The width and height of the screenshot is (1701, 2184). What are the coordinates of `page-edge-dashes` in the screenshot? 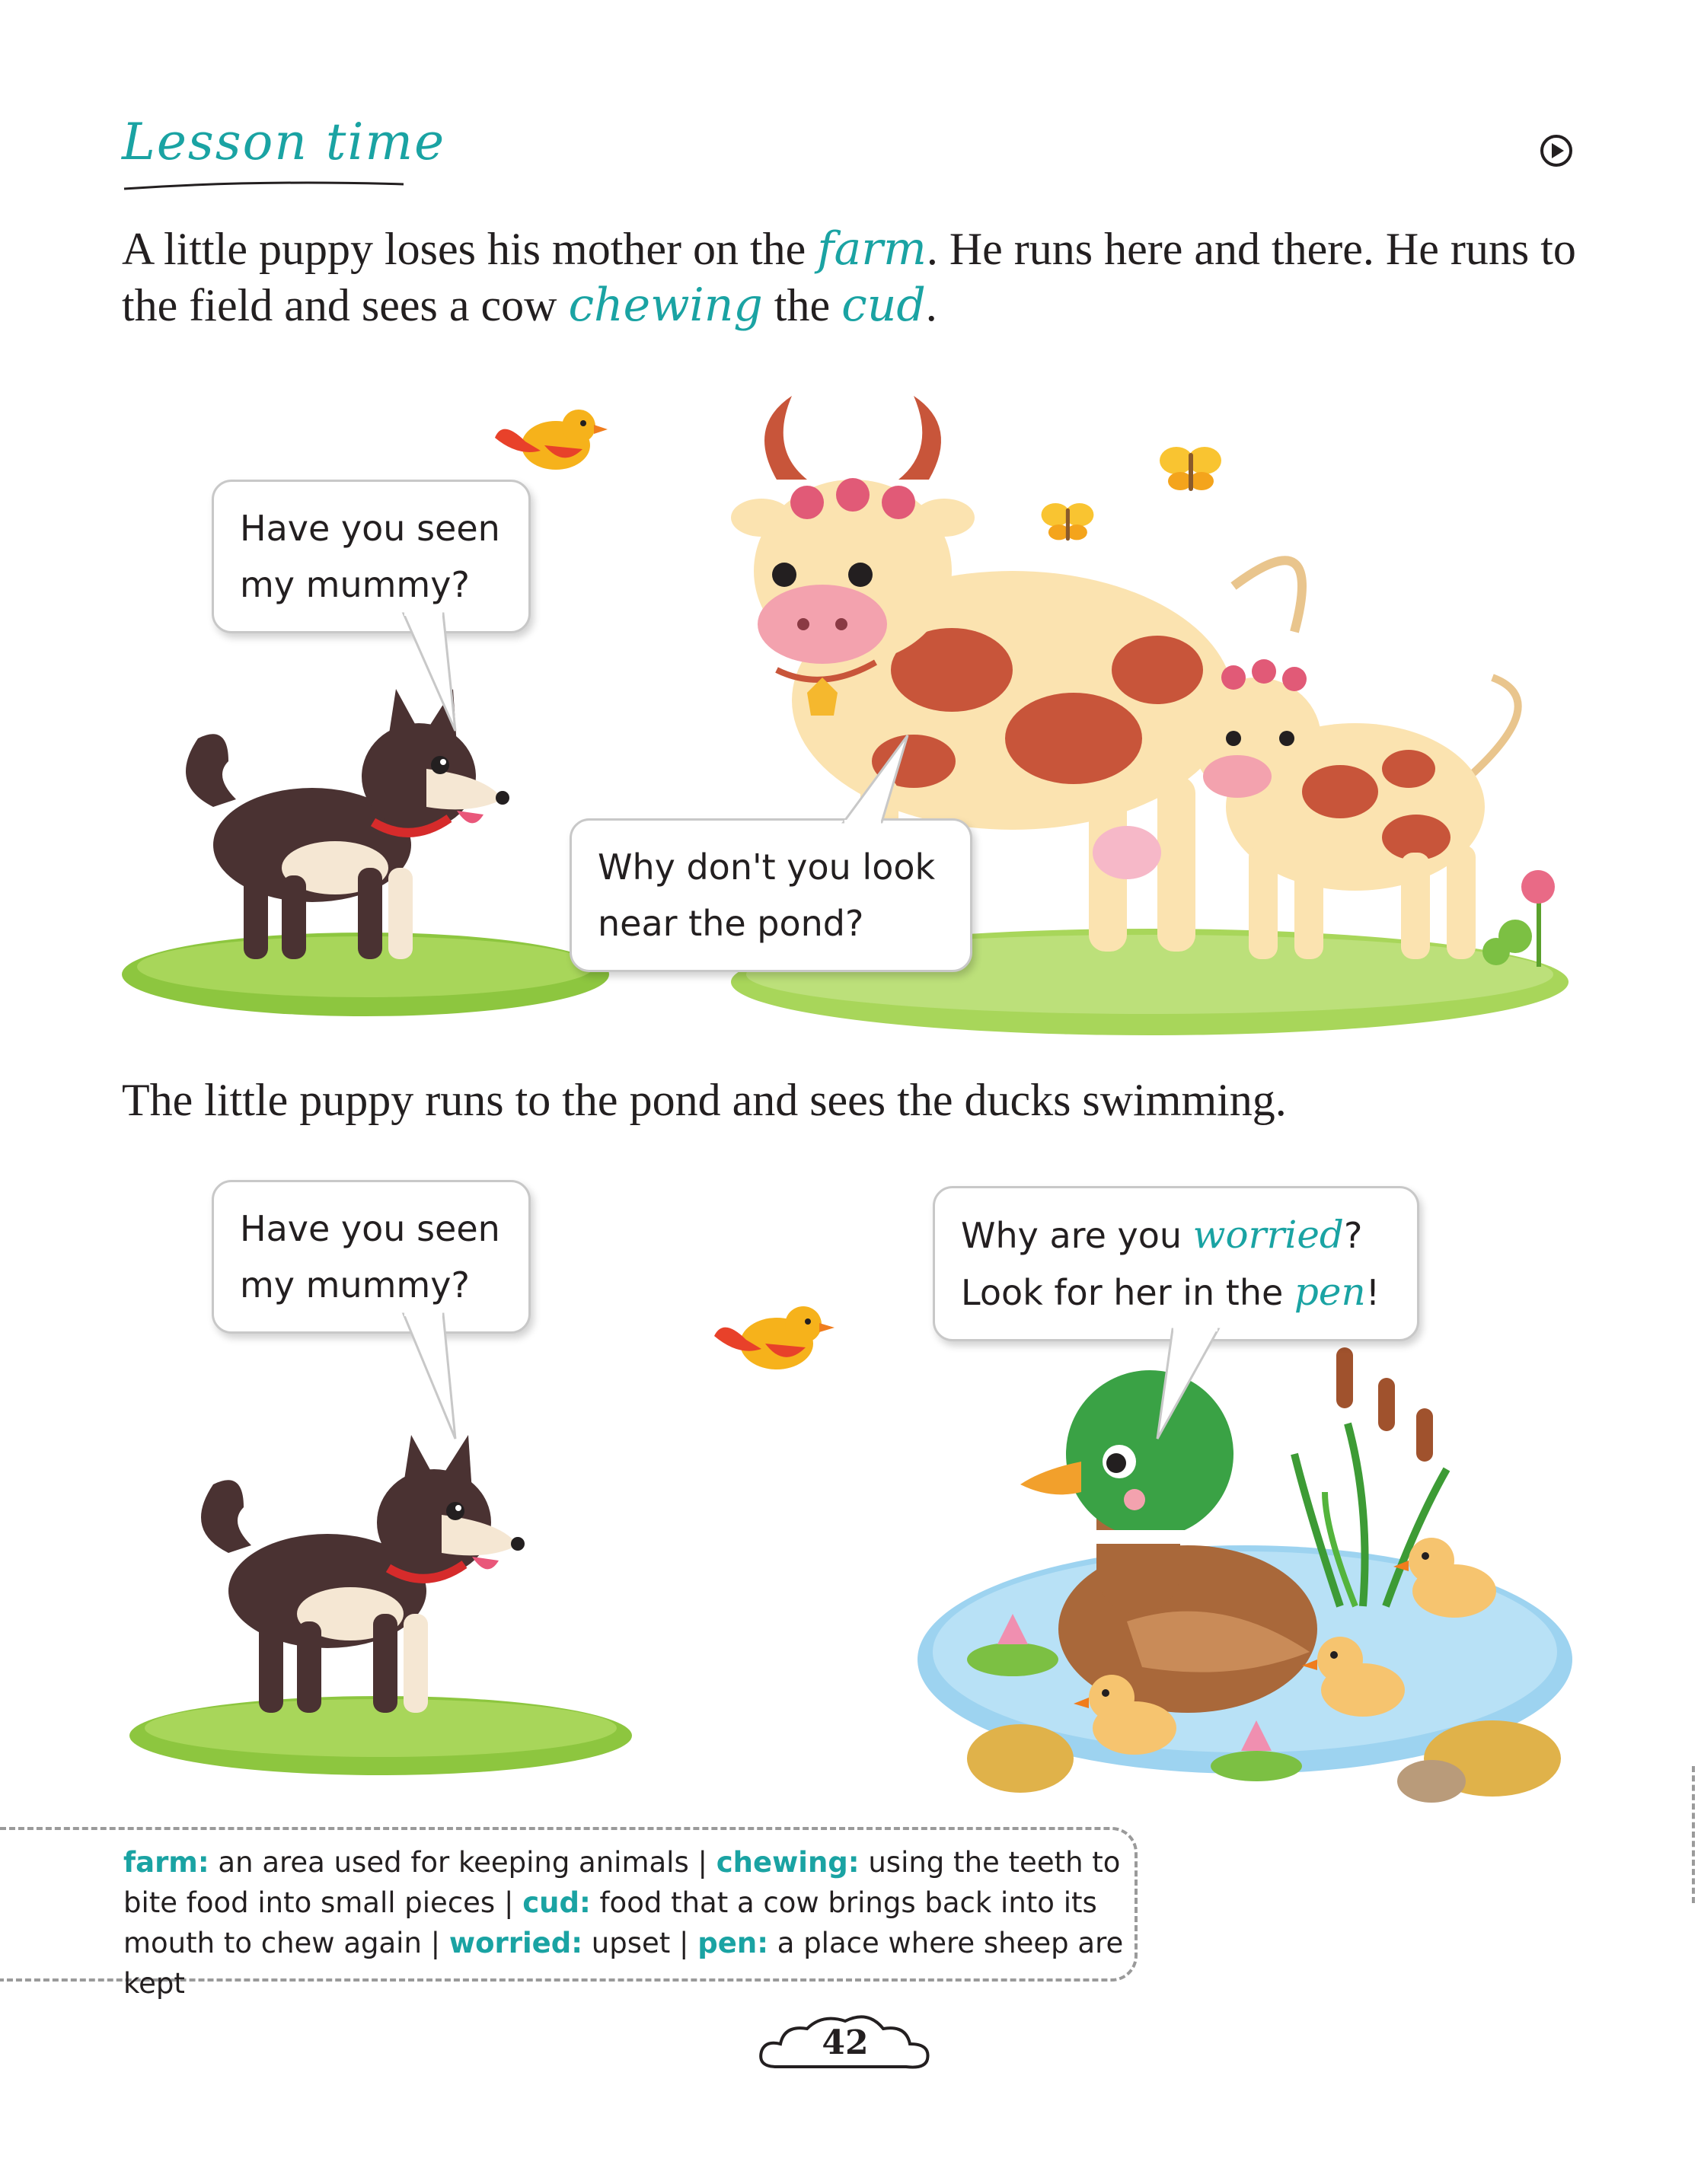 It's located at (1693, 1834).